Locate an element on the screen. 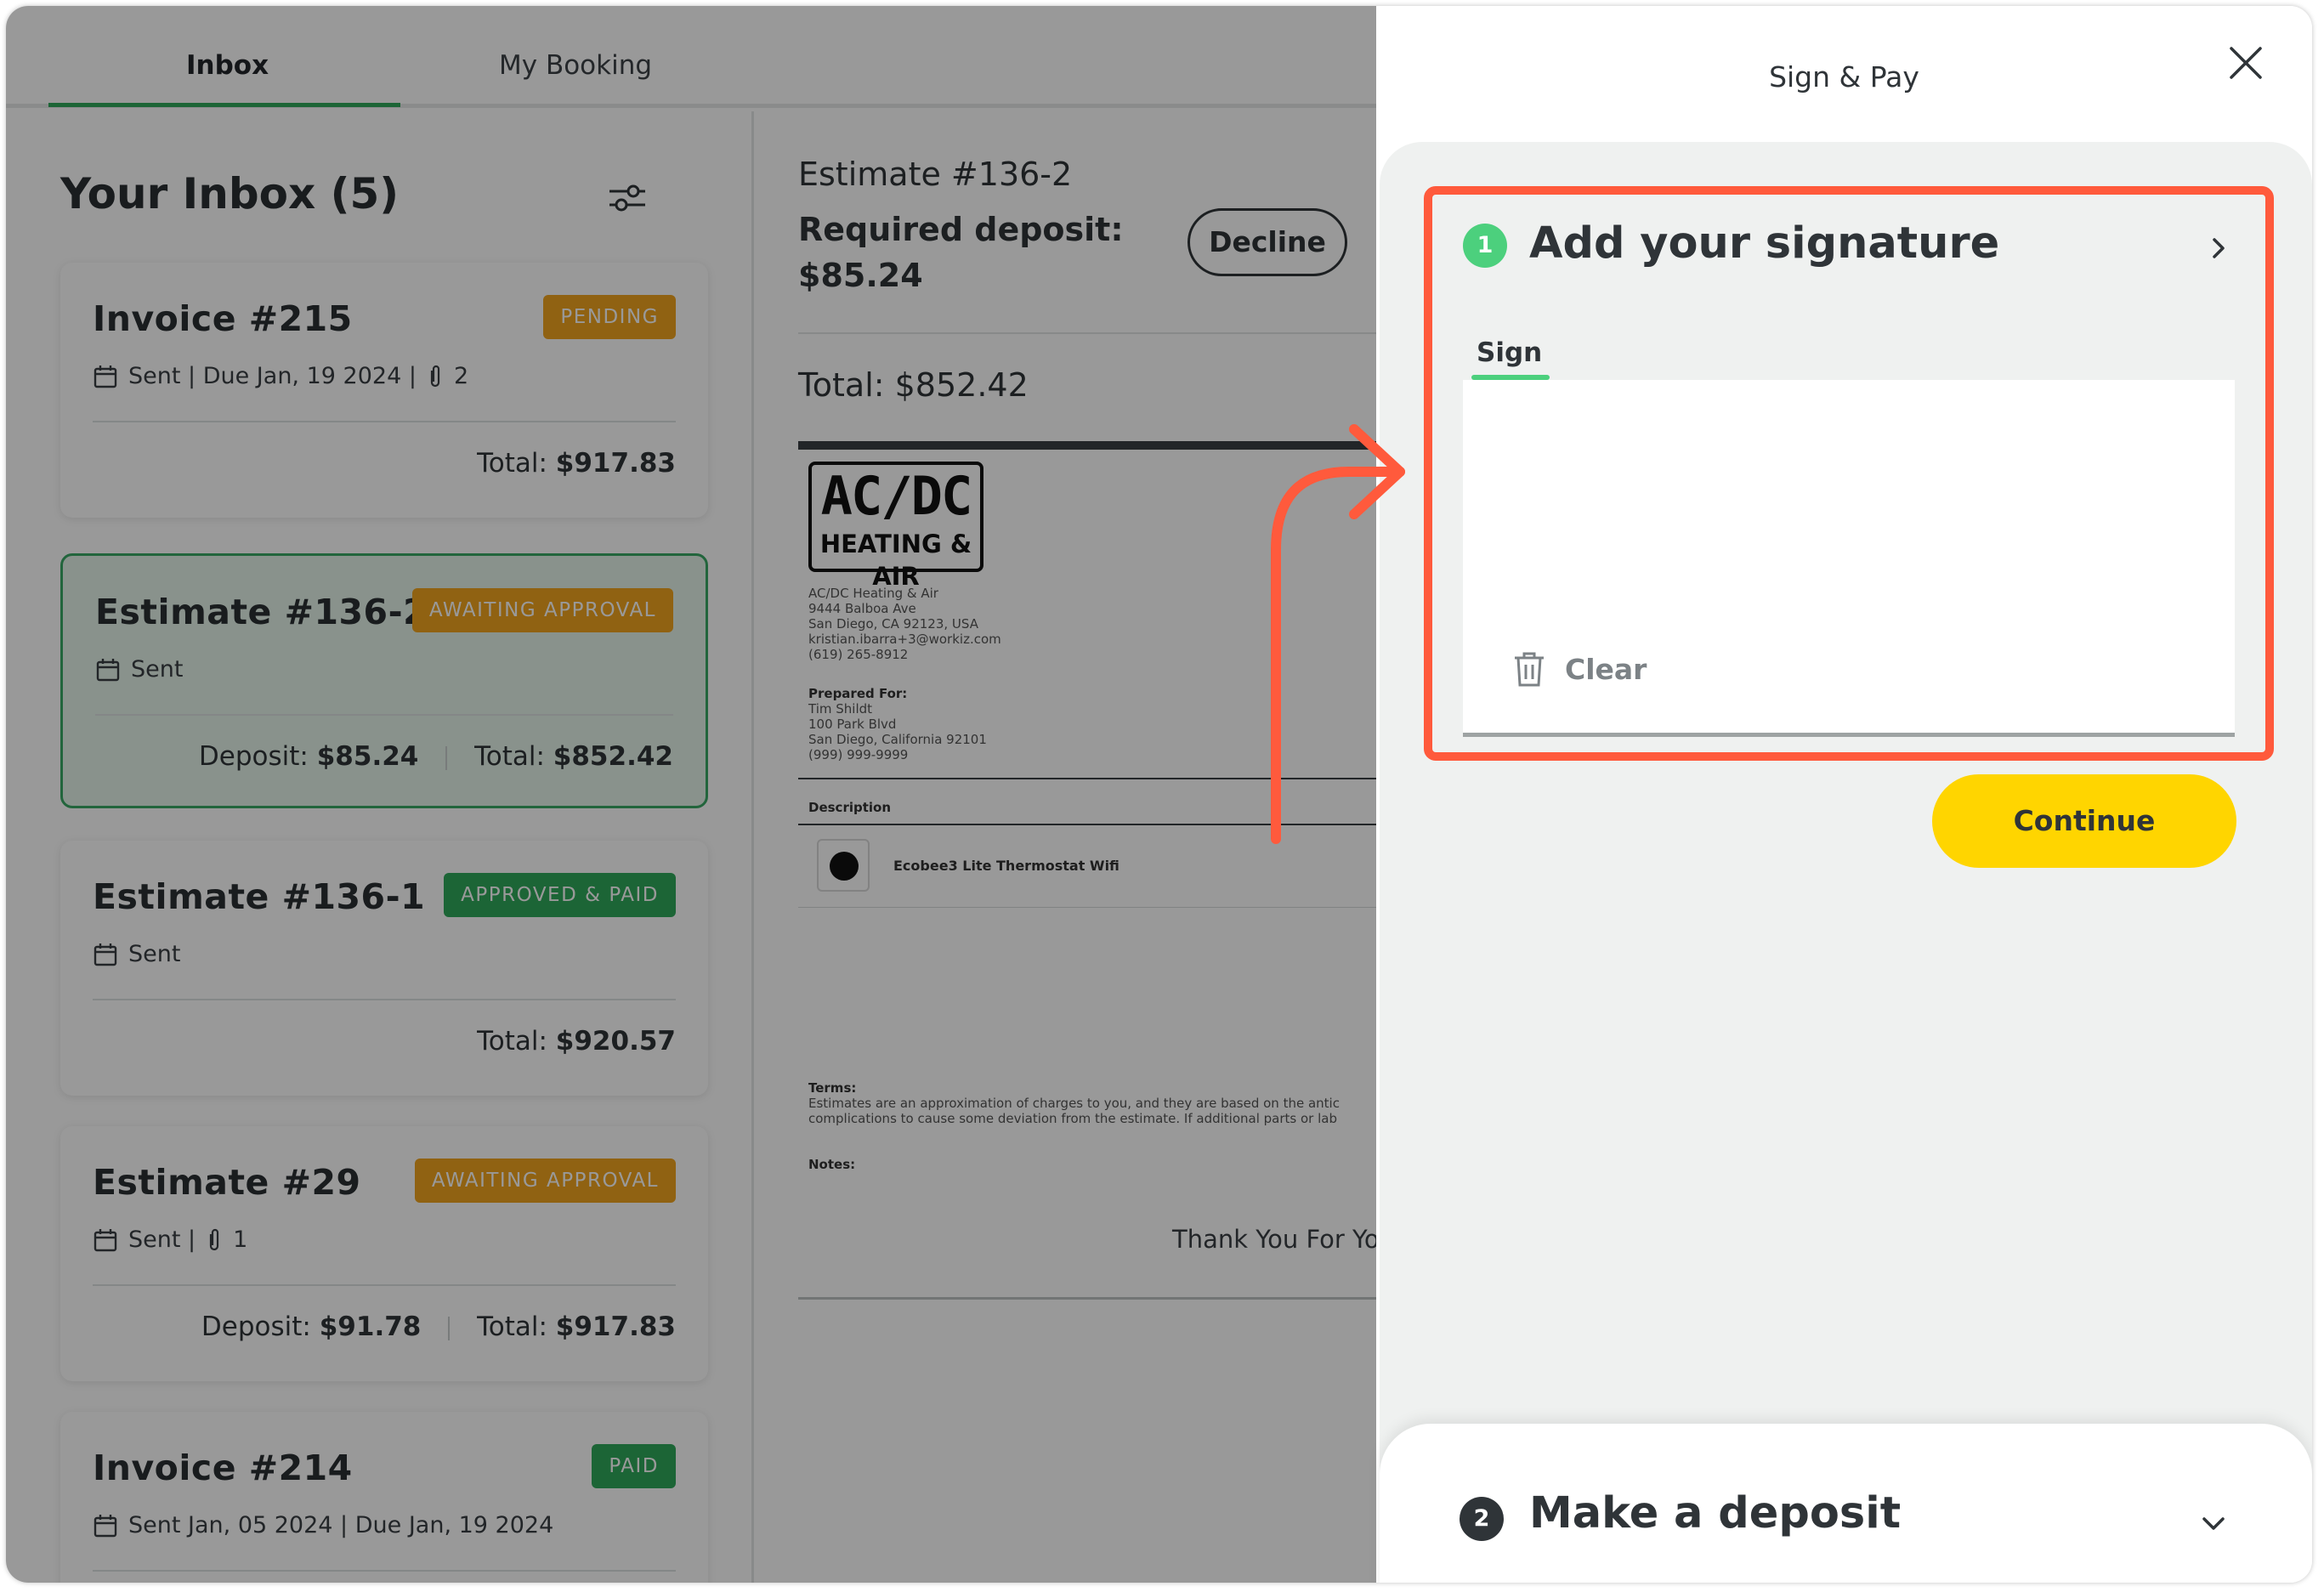 Image resolution: width=2324 pixels, height=1592 pixels. trash-icon is located at coordinates (1529, 669).